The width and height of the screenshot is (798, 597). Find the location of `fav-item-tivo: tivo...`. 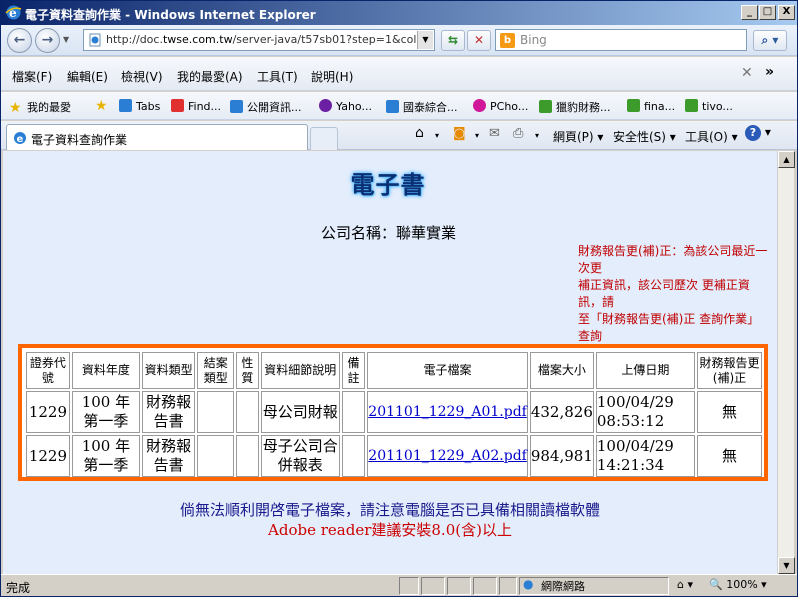

fav-item-tivo: tivo... is located at coordinates (709, 106).